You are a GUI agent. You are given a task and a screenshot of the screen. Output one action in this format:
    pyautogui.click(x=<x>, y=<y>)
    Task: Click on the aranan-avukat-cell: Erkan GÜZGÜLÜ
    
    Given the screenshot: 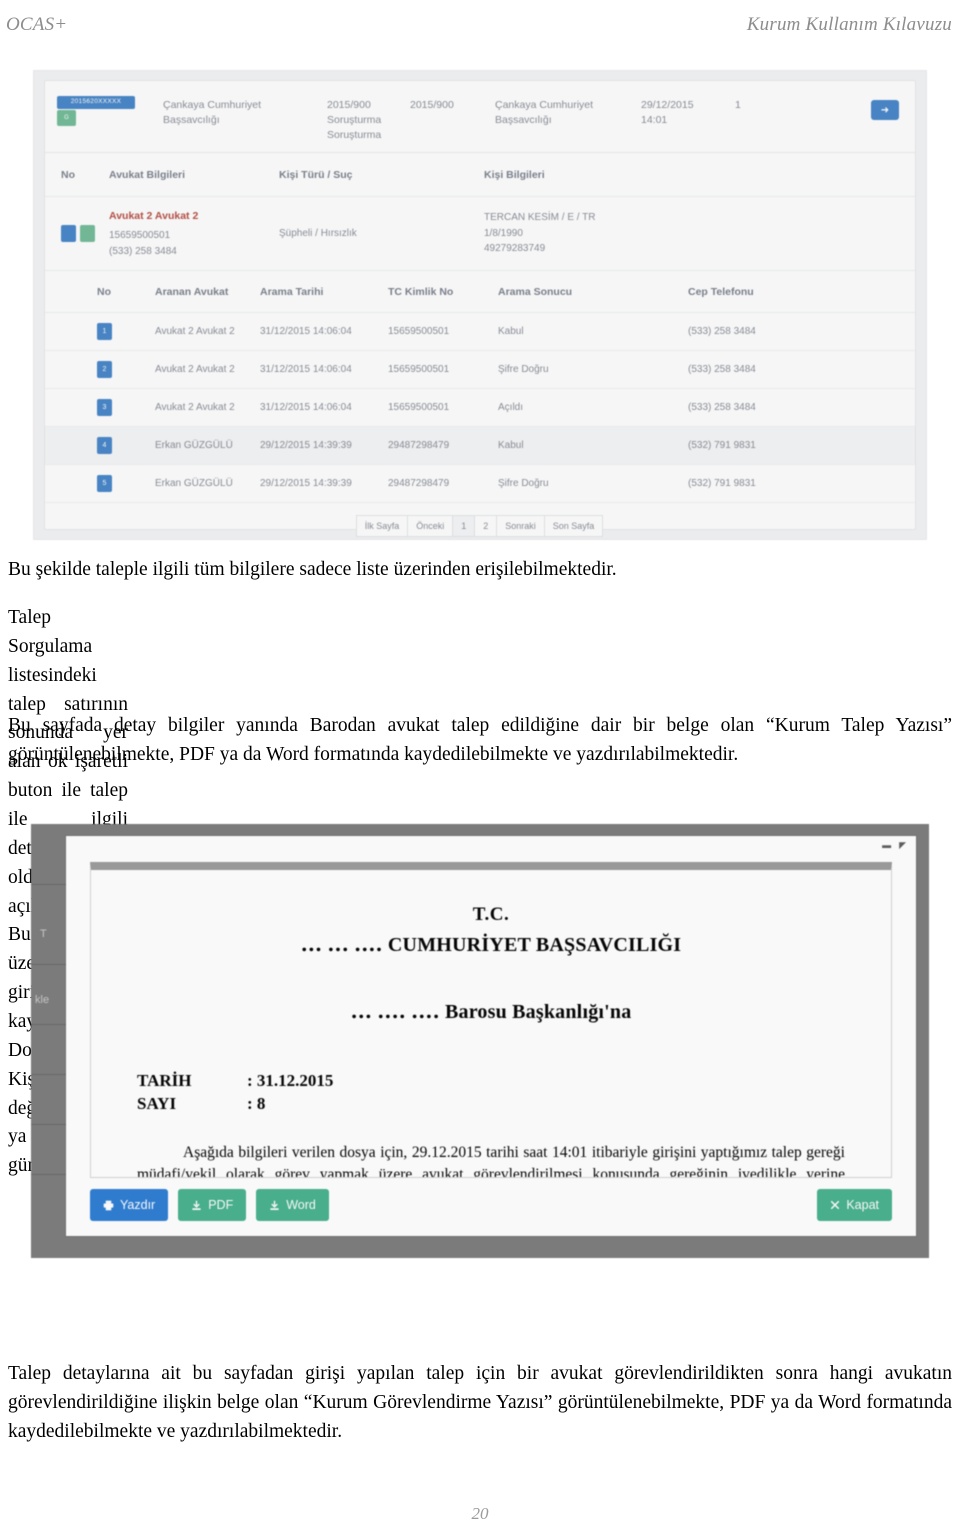 What is the action you would take?
    pyautogui.click(x=194, y=445)
    